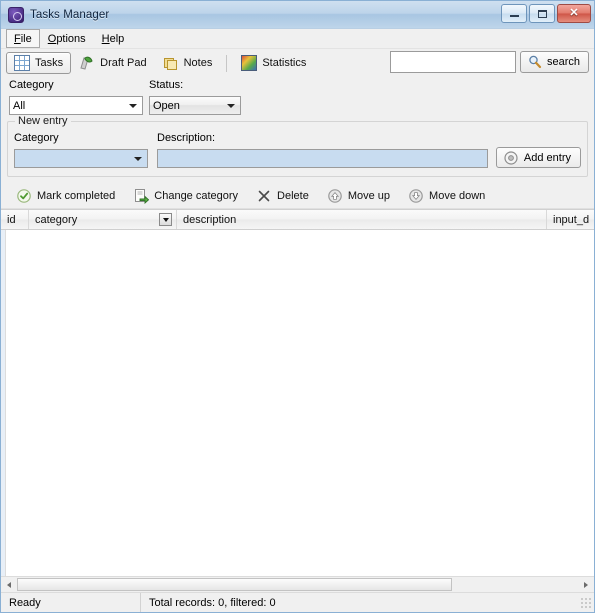 The image size is (595, 613). I want to click on close-button: ✕, so click(574, 13).